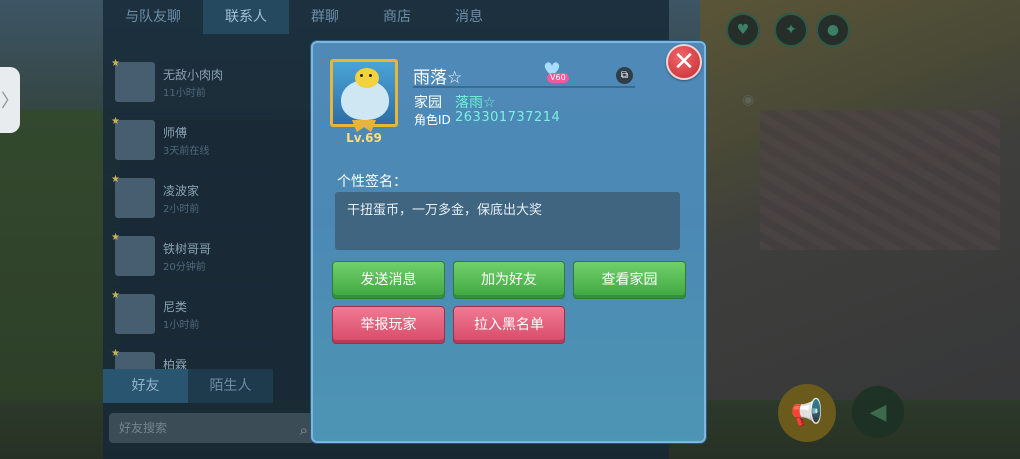 This screenshot has height=459, width=1020. I want to click on friend-status: 1小时前, so click(181, 325).